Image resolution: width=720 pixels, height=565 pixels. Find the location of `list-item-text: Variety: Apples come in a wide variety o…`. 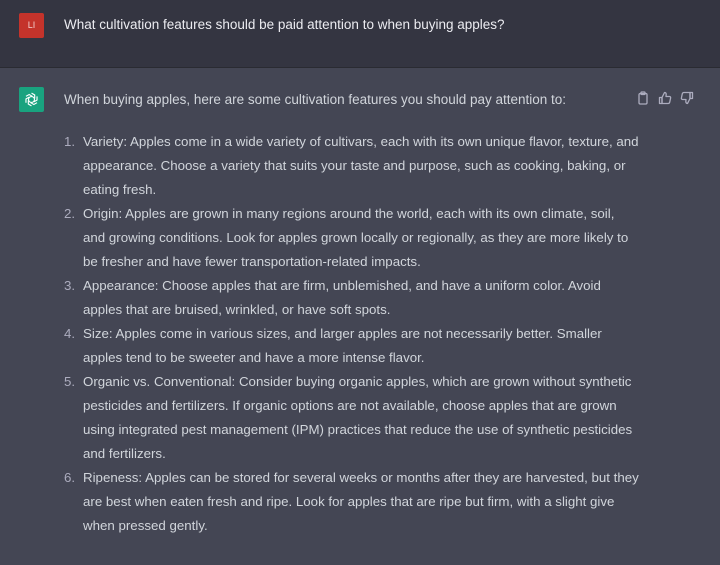

list-item-text: Variety: Apples come in a wide variety o… is located at coordinates (361, 165).